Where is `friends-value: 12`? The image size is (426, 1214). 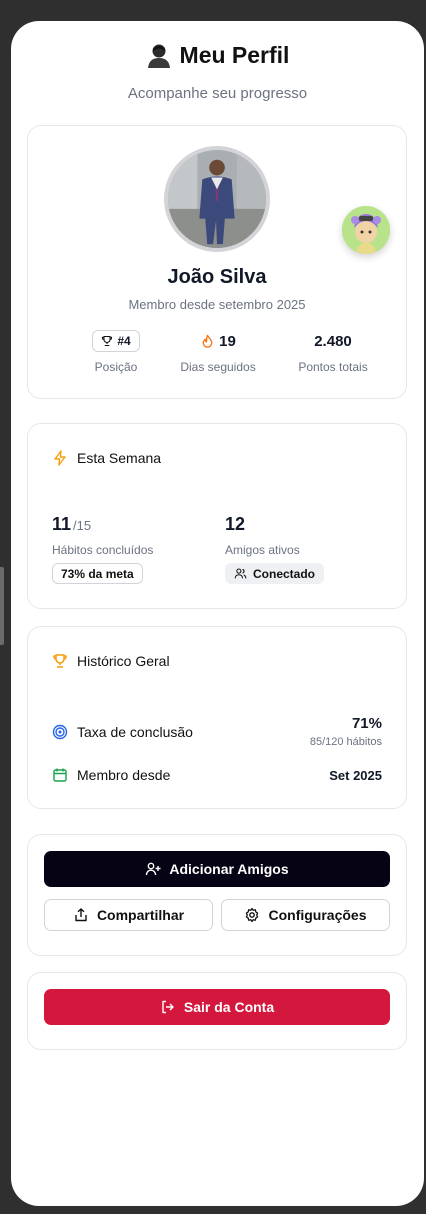 friends-value: 12 is located at coordinates (235, 524).